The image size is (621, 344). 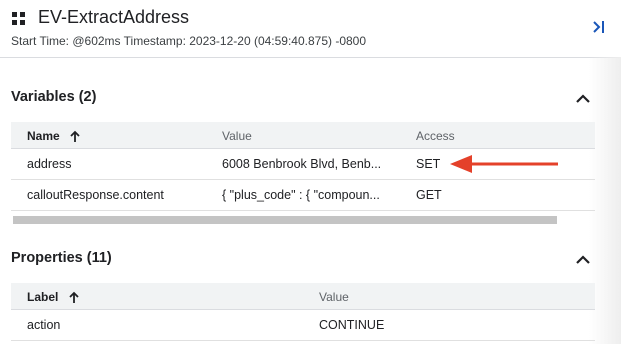 I want to click on page-title: EV-ExtractAddress, so click(x=114, y=17).